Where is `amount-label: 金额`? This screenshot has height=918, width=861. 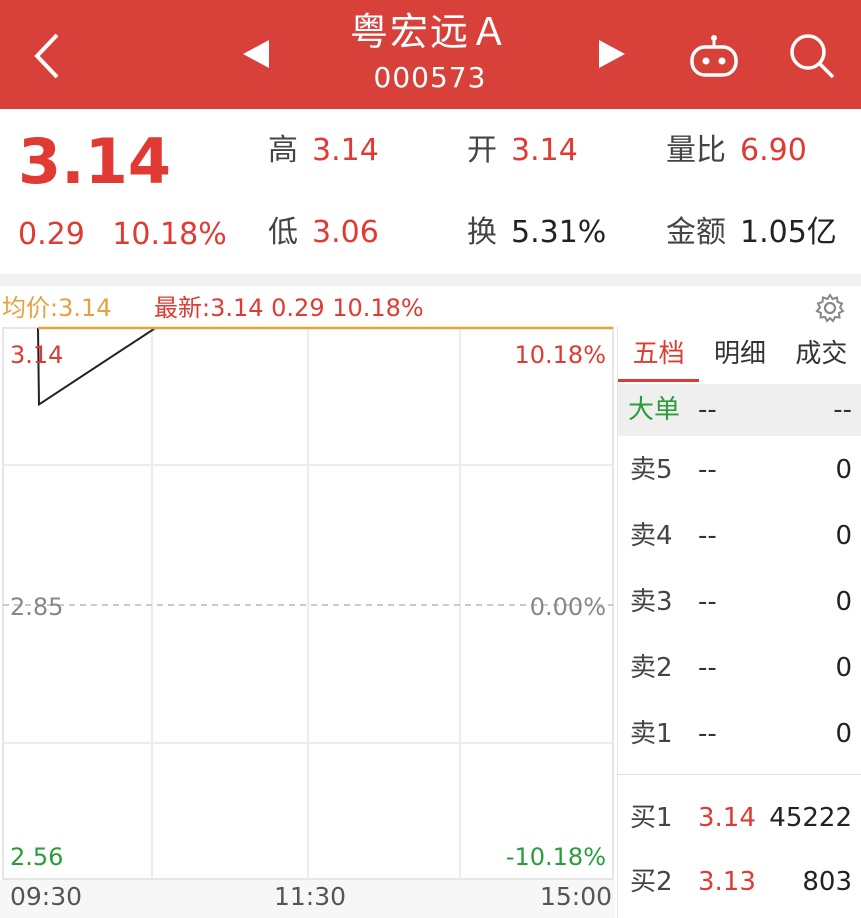 amount-label: 金额 is located at coordinates (696, 232).